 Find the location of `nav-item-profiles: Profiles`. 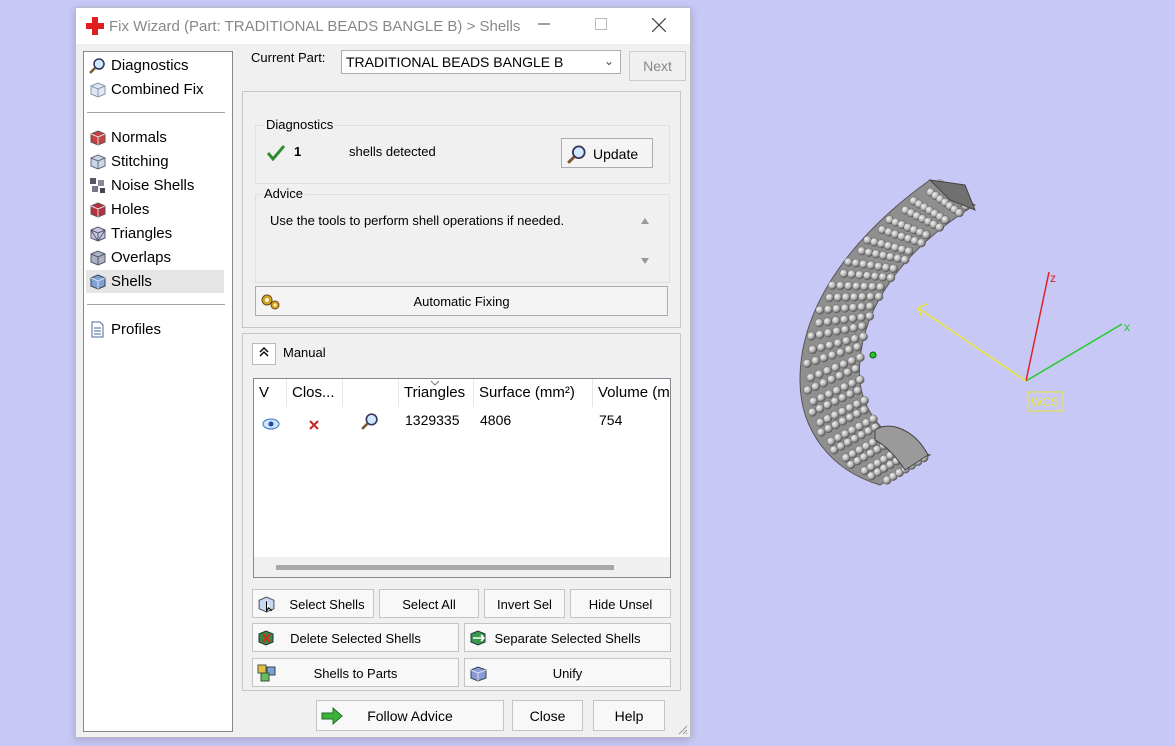

nav-item-profiles: Profiles is located at coordinates (155, 329).